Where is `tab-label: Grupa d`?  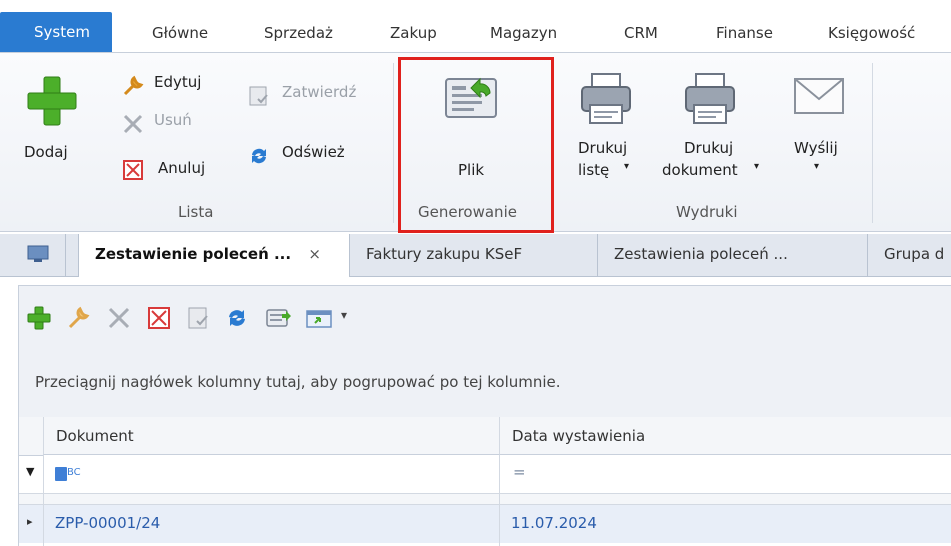
tab-label: Grupa d is located at coordinates (914, 254).